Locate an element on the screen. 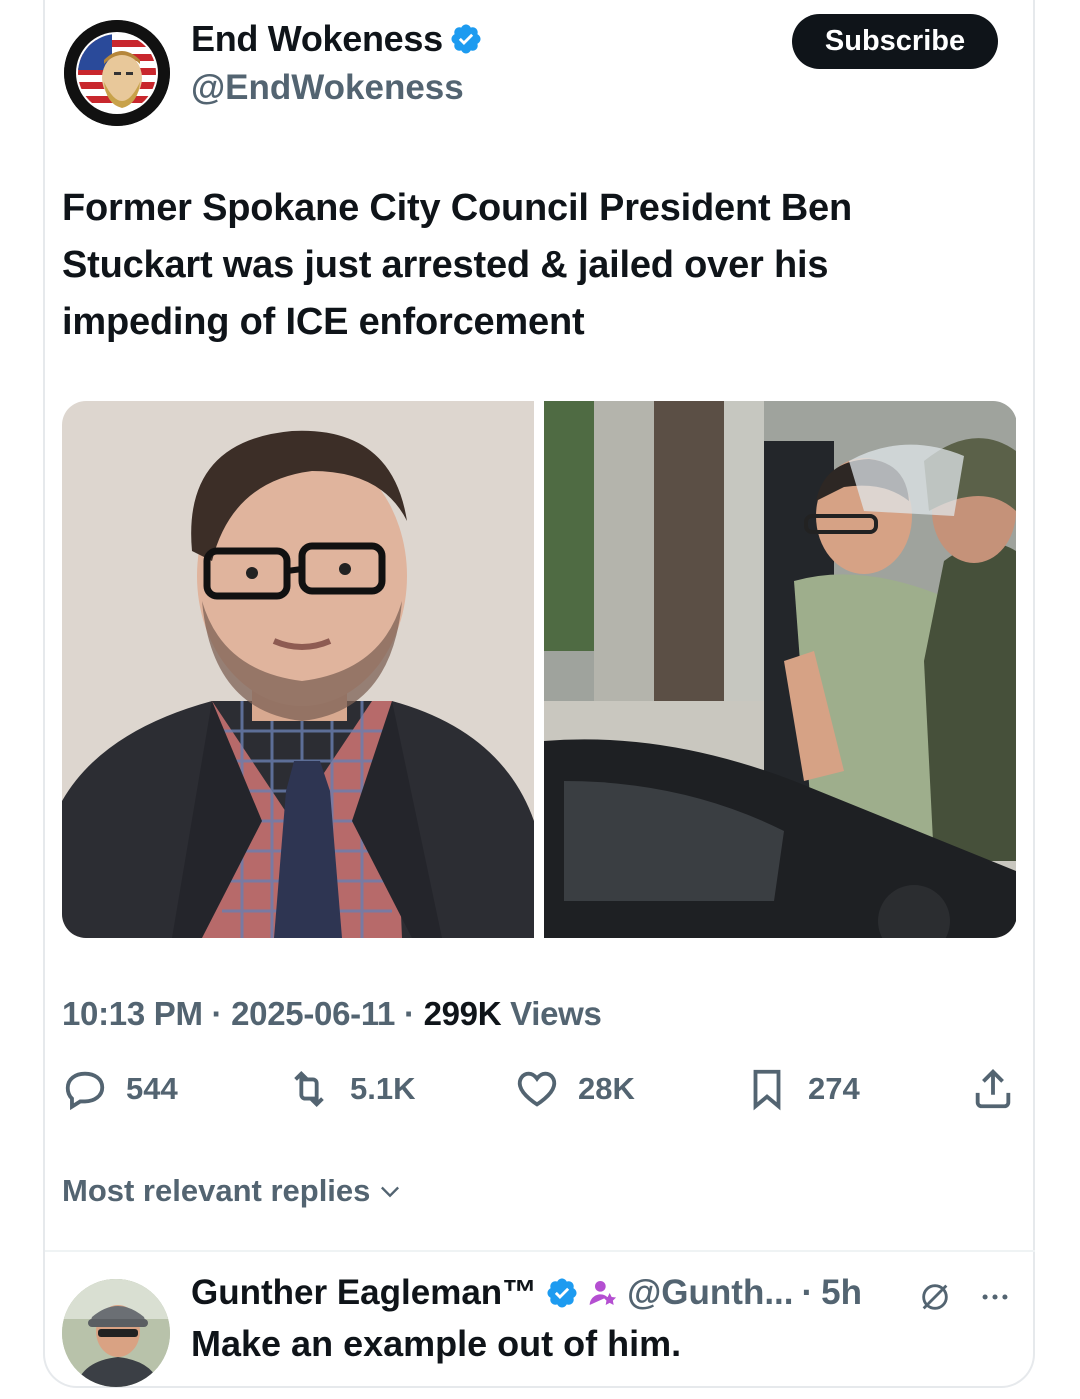 Image resolution: width=1080 pixels, height=1399 pixels. author-display-name: End Wokeness is located at coordinates (337, 39).